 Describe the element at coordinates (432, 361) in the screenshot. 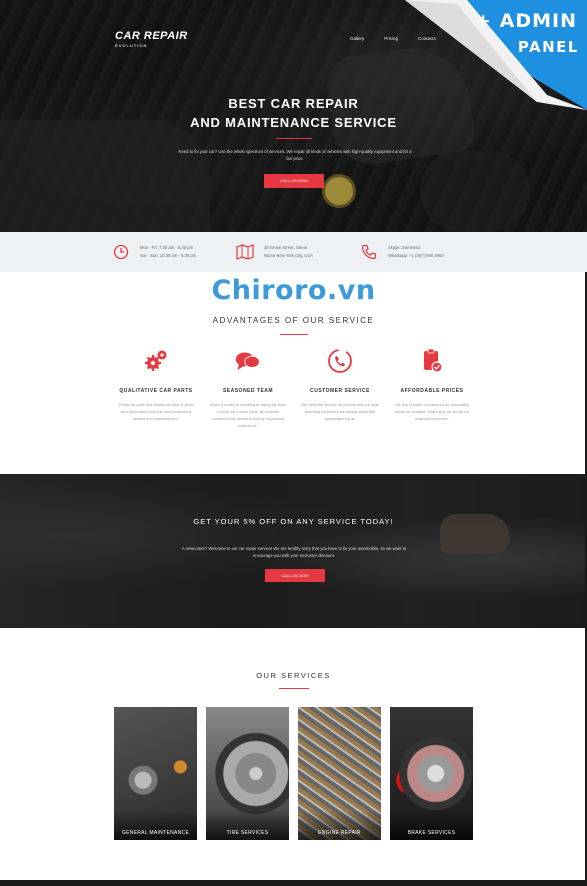

I see `price-clipboard-icon` at that location.